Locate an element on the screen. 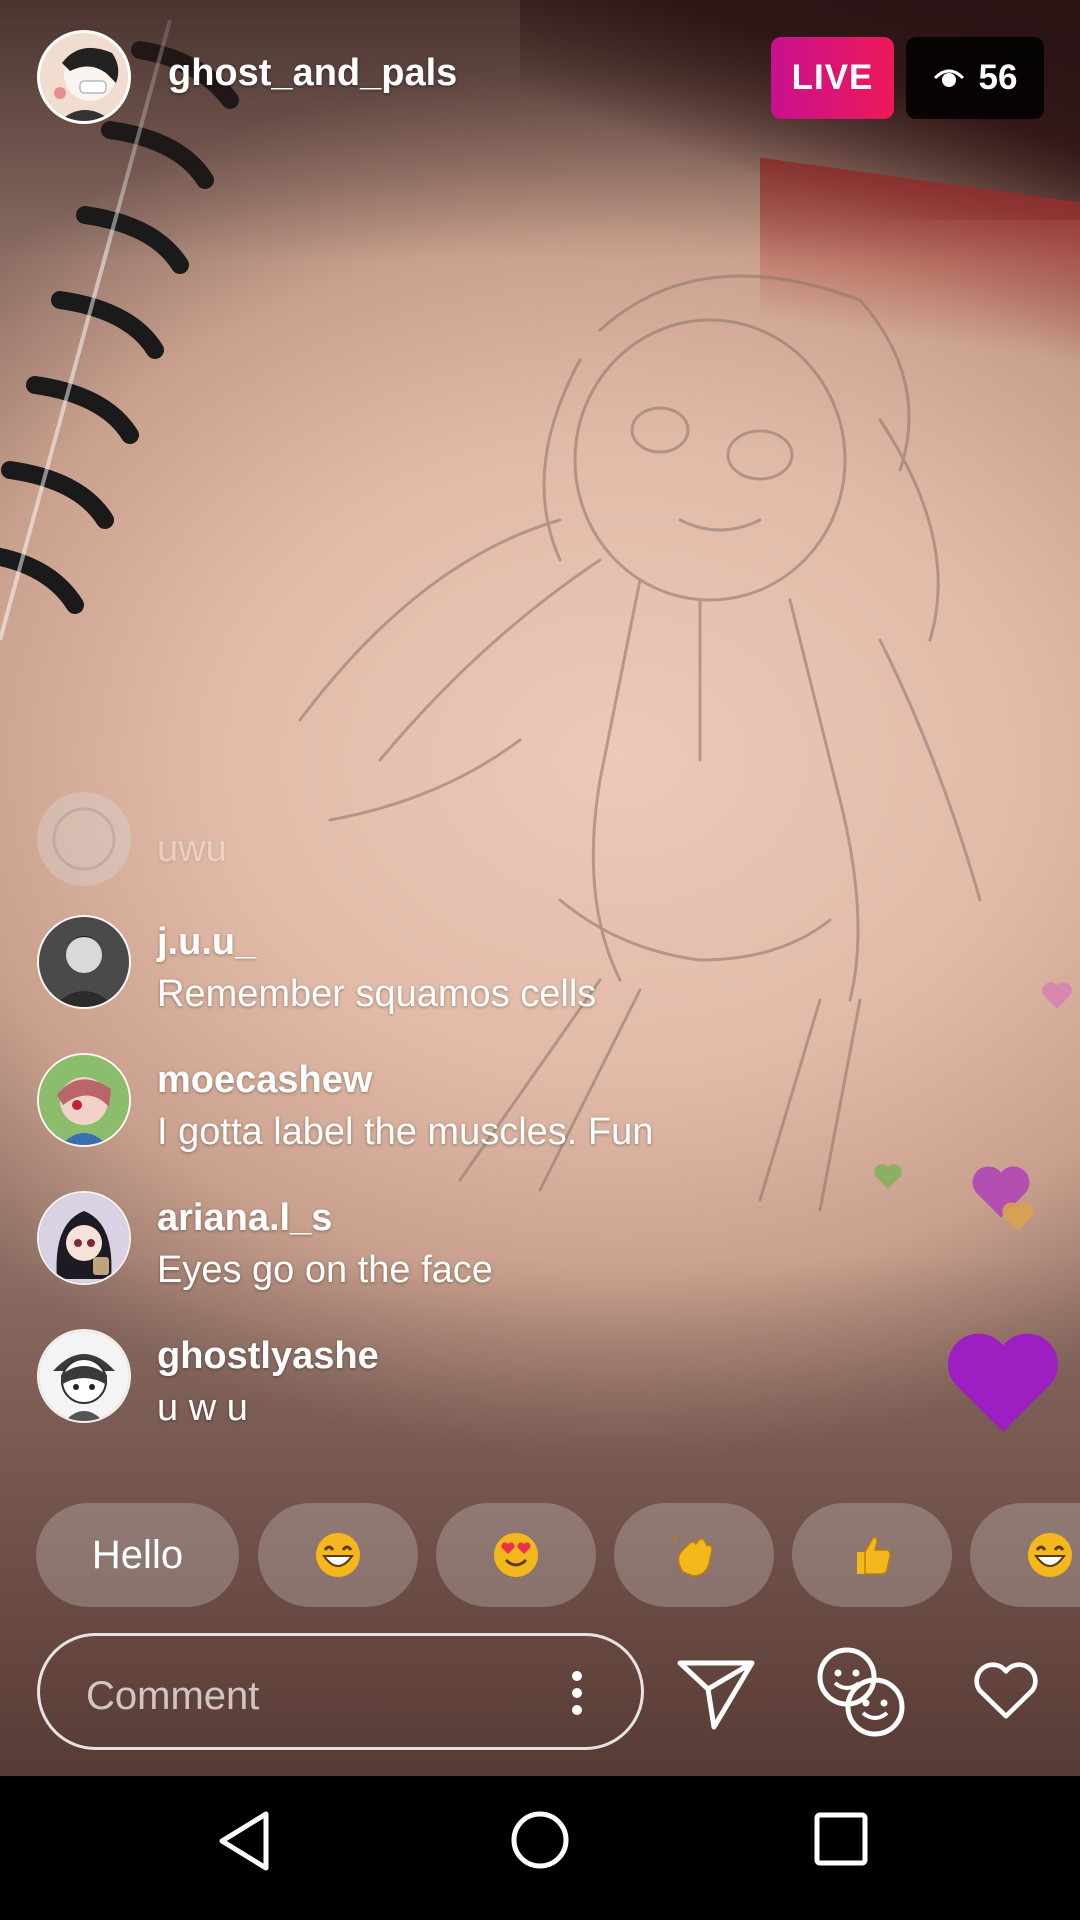  quick-reply-thumbs-up is located at coordinates (872, 1555).